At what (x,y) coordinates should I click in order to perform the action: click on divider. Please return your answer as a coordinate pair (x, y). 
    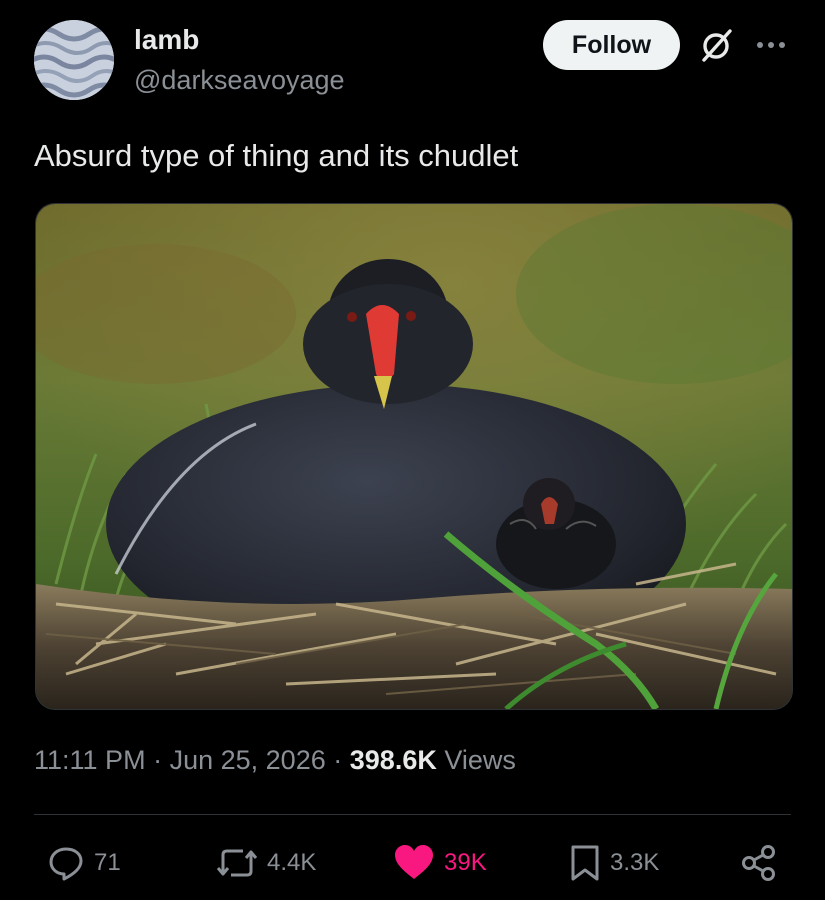
    Looking at the image, I should click on (412, 814).